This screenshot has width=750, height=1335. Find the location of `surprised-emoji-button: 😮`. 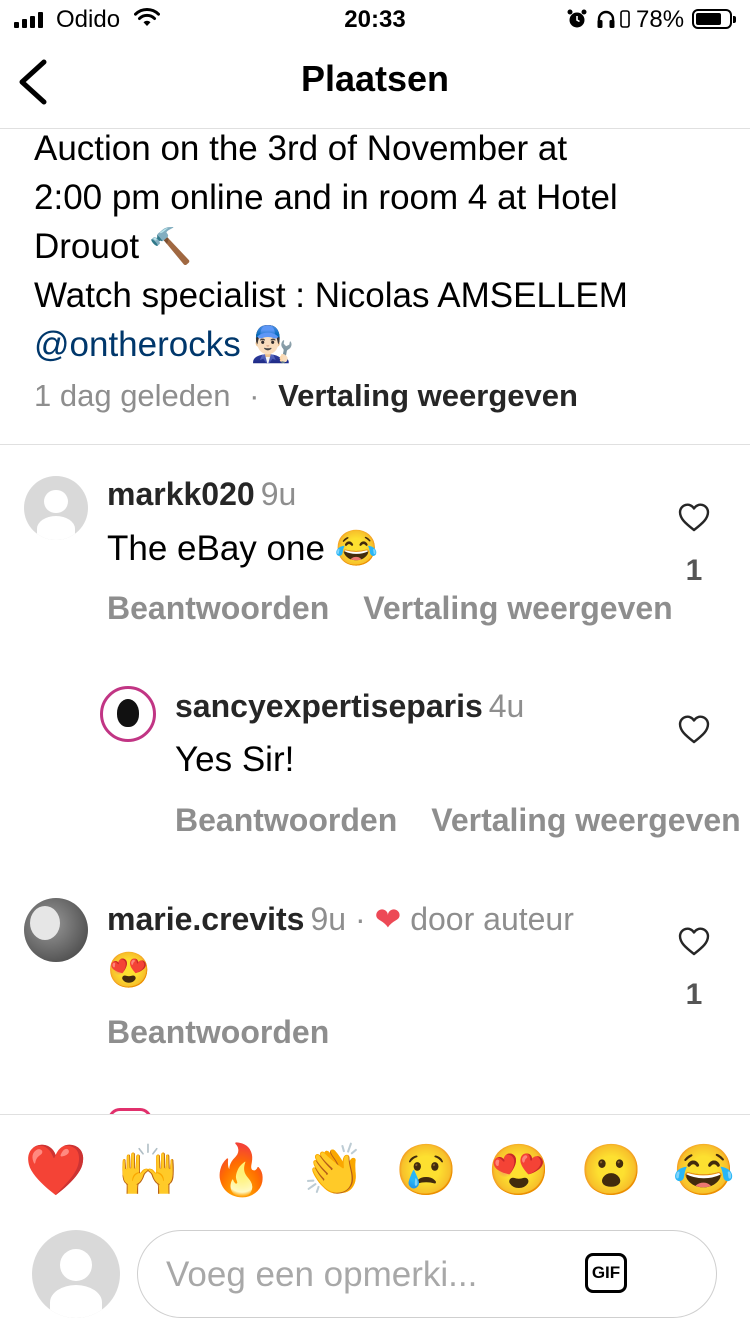

surprised-emoji-button: 😮 is located at coordinates (611, 1170).